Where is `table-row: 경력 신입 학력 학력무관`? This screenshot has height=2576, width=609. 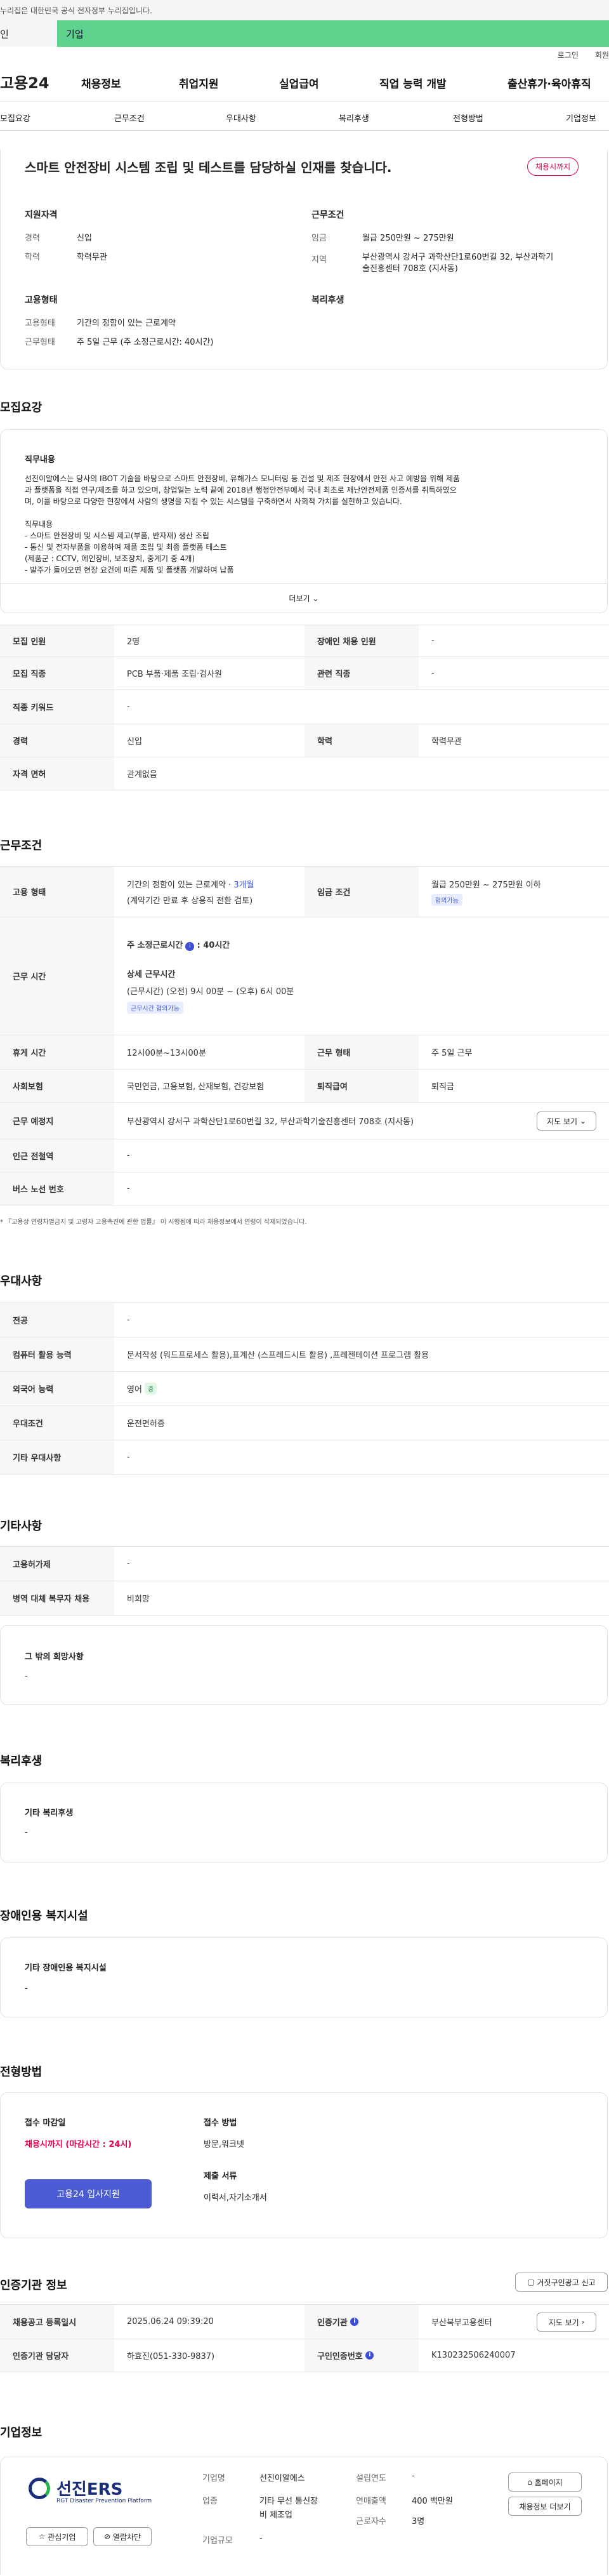
table-row: 경력 신입 학력 학력무관 is located at coordinates (304, 740).